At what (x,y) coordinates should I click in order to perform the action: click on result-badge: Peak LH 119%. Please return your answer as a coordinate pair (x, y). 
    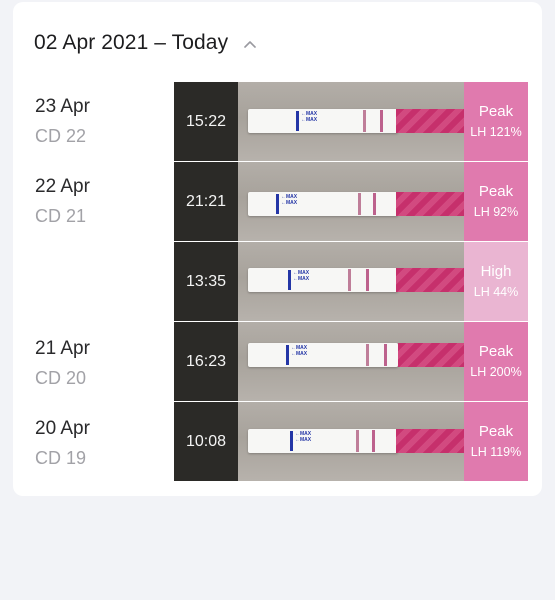
    Looking at the image, I should click on (496, 441).